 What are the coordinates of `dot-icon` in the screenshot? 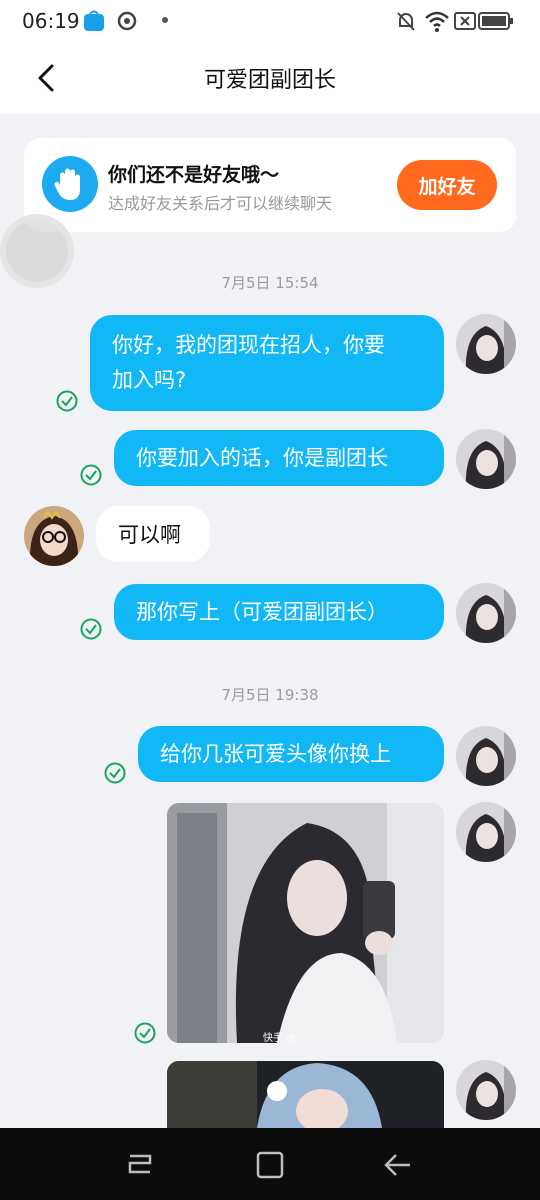 It's located at (165, 20).